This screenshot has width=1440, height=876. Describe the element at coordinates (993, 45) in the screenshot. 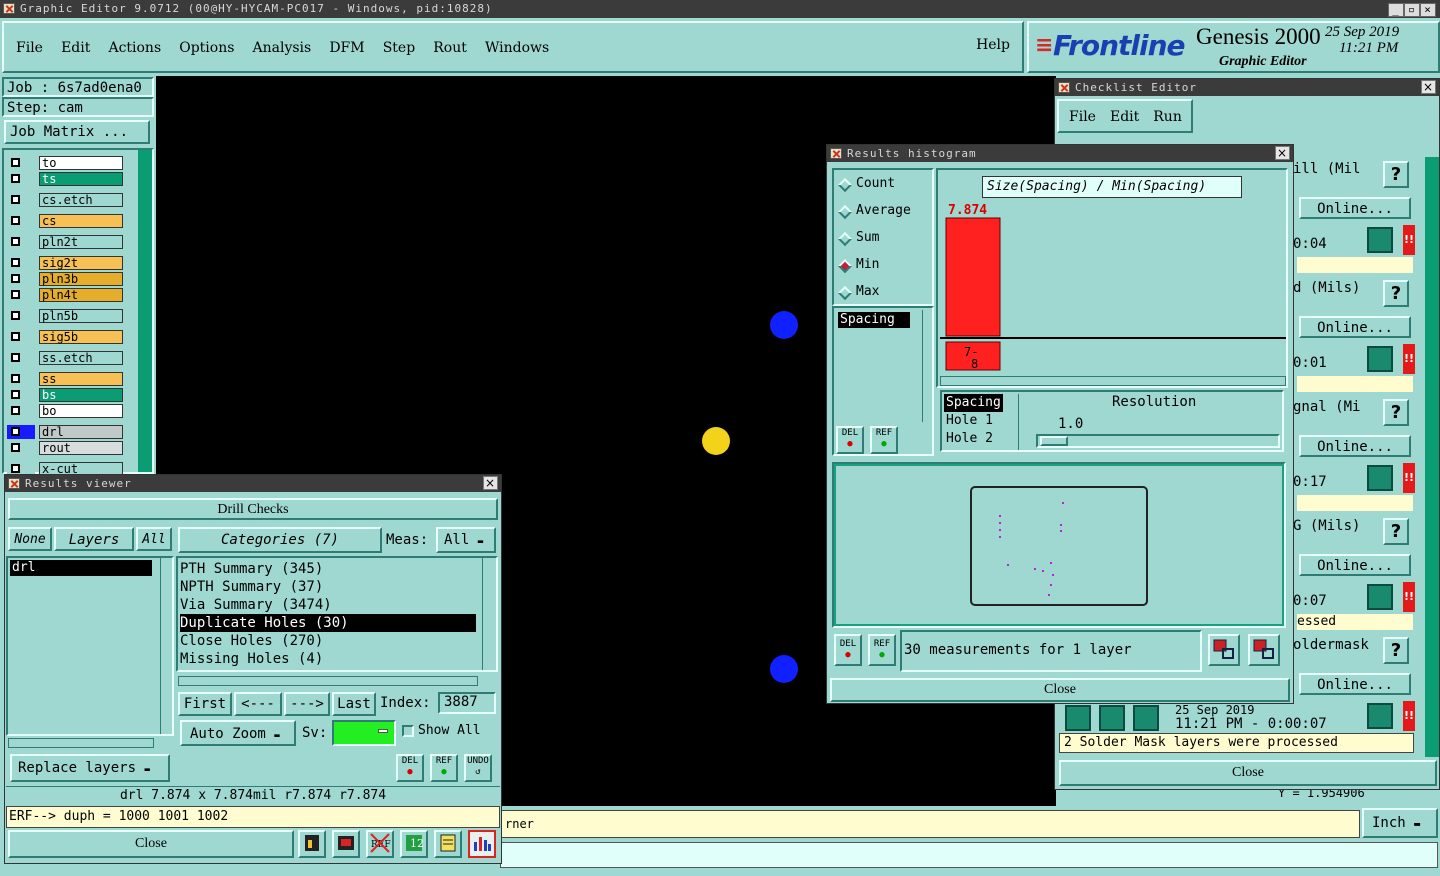

I see `menu-help: Help` at that location.